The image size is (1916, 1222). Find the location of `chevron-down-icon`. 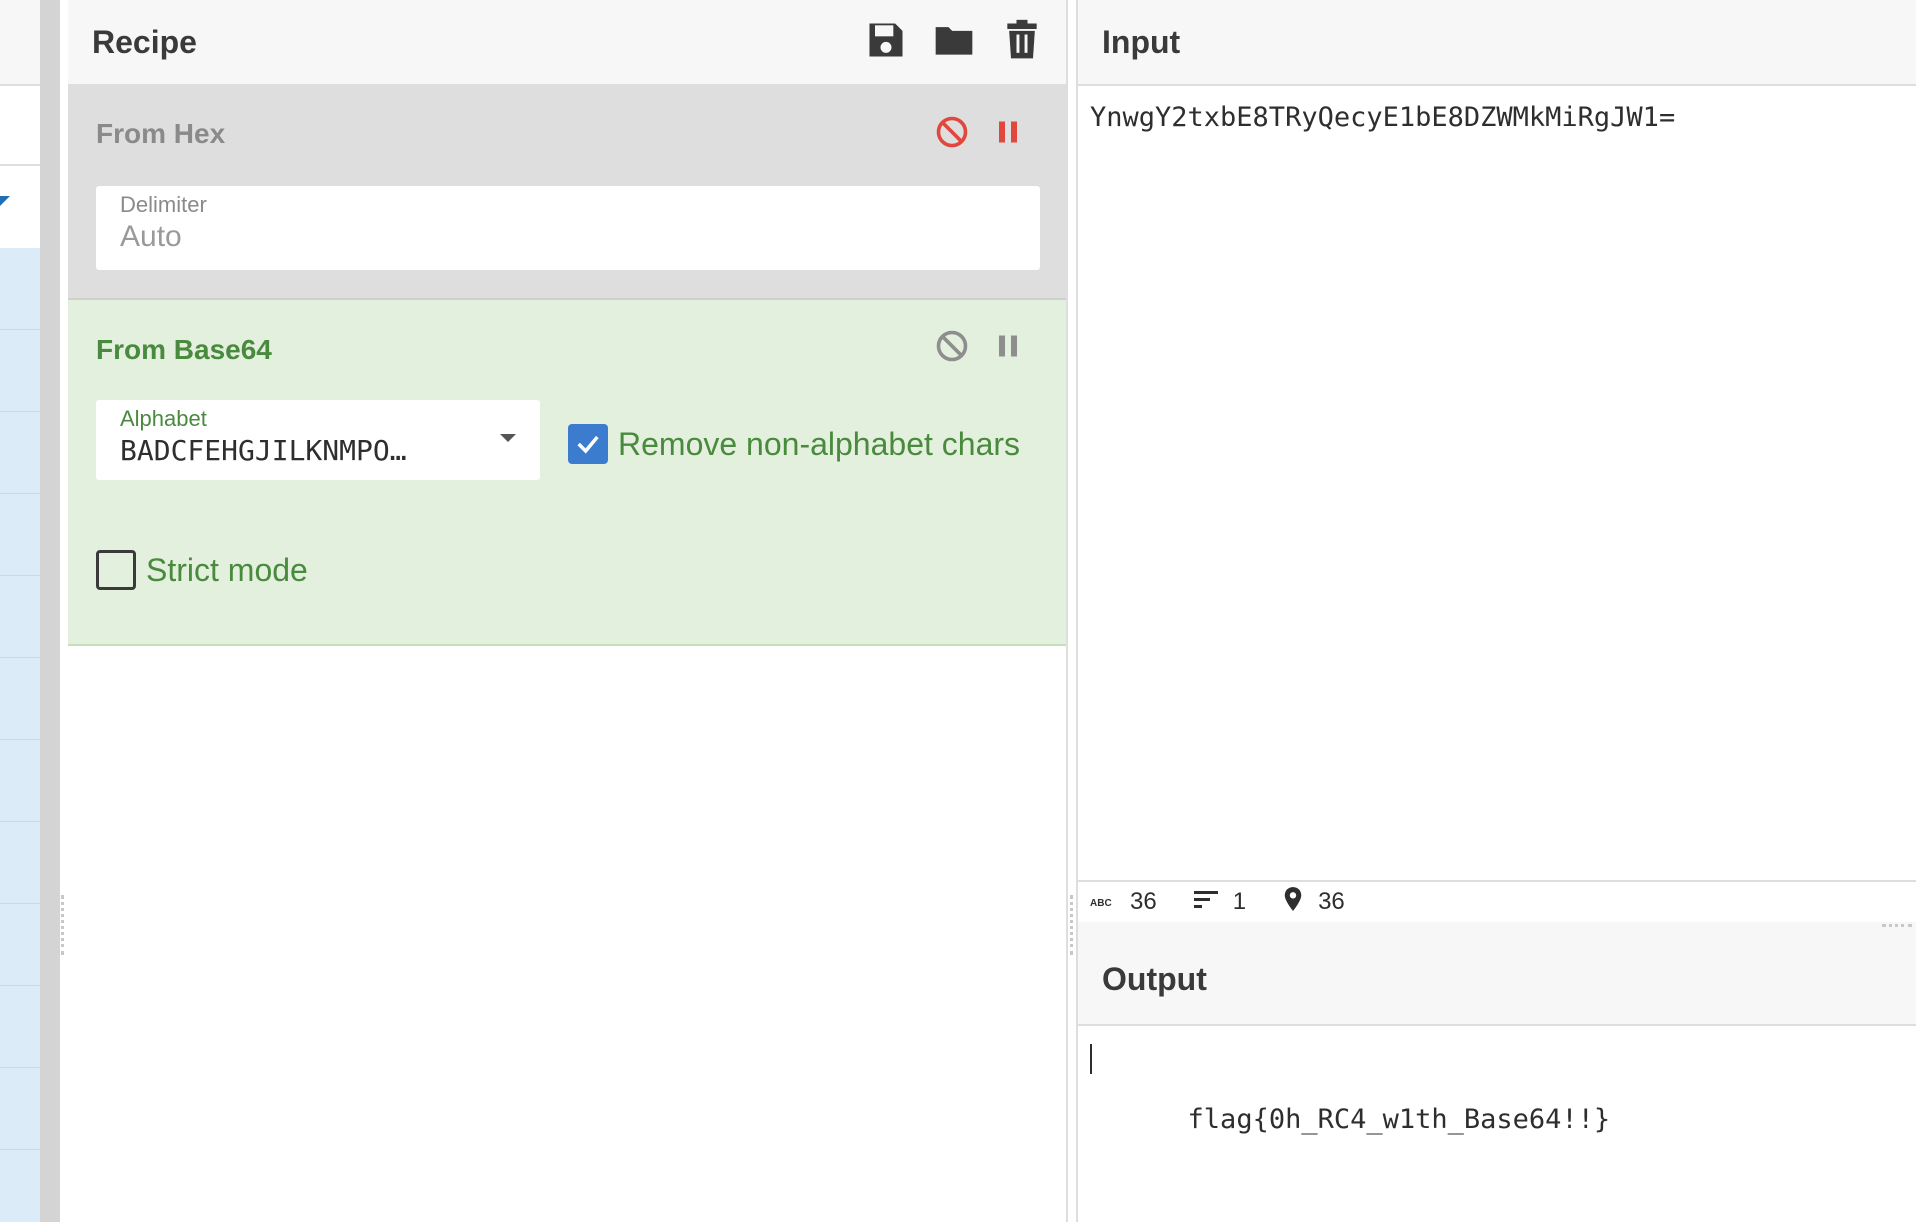

chevron-down-icon is located at coordinates (508, 438).